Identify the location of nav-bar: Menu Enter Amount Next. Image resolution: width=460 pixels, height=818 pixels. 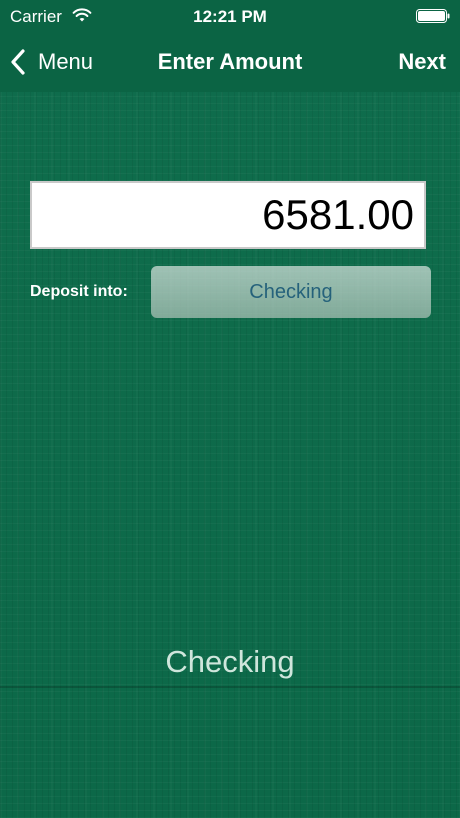
(230, 63).